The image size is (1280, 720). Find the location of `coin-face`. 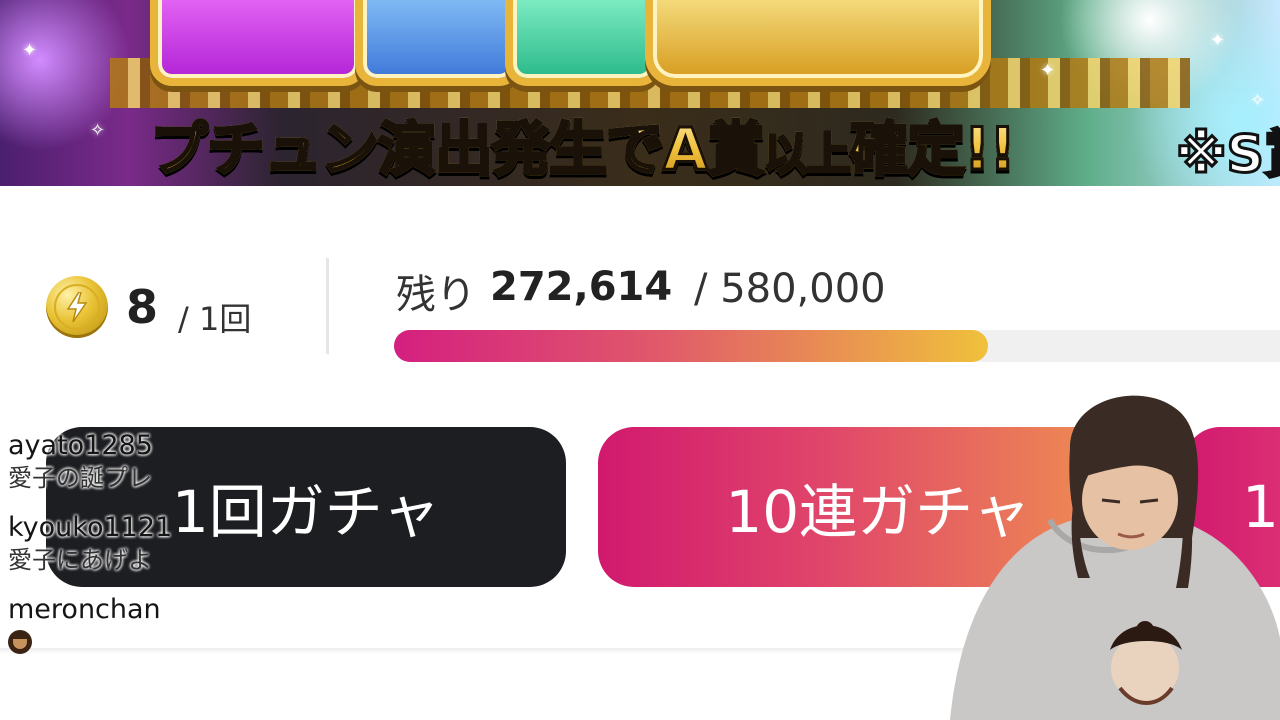

coin-face is located at coordinates (77, 307).